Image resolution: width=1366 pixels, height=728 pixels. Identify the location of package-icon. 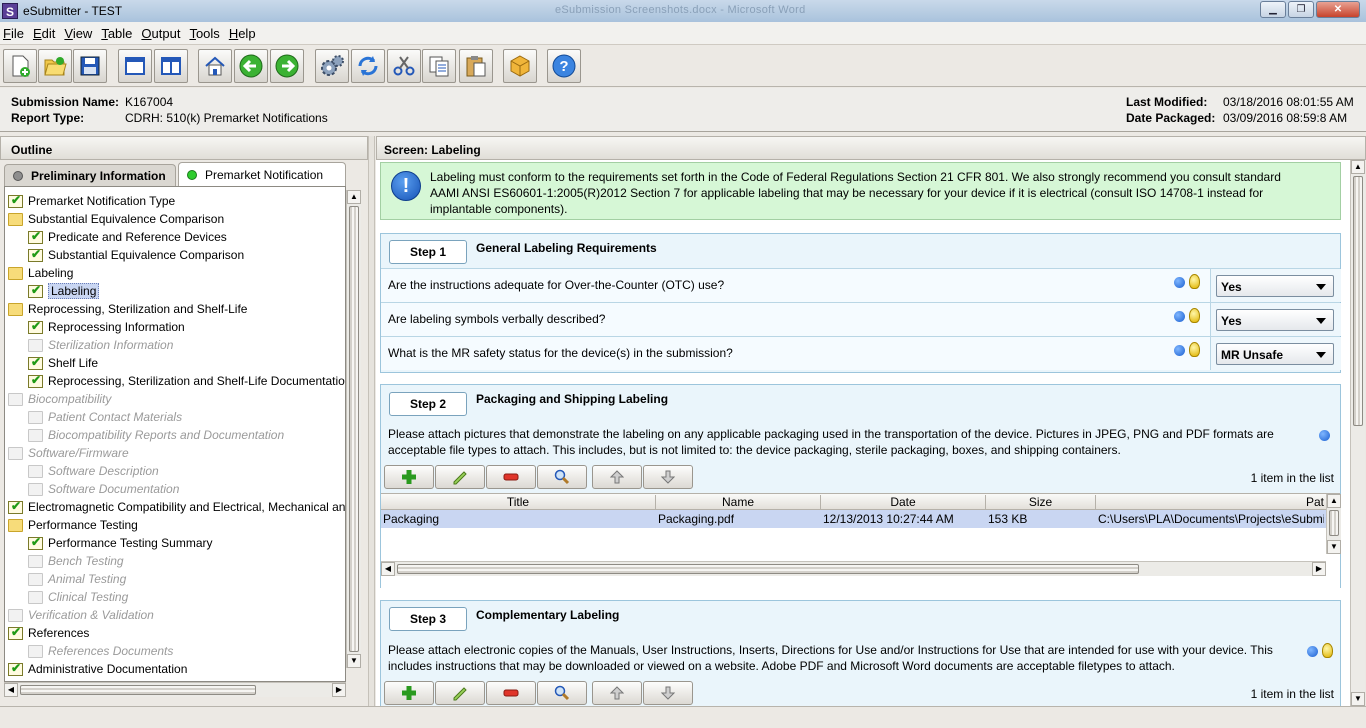
(520, 66).